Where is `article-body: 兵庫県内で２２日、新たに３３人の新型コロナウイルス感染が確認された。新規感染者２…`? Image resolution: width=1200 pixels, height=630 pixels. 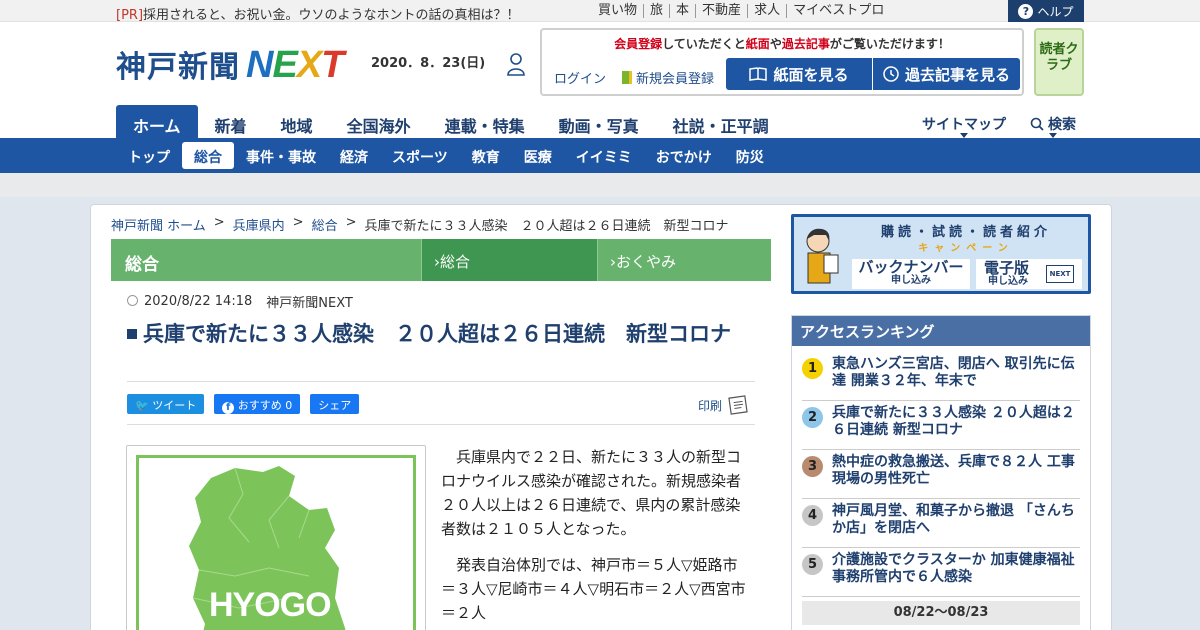 article-body: 兵庫県内で２２日、新たに３３人の新型コロナウイルス感染が確認された。新規感染者２… is located at coordinates (596, 537).